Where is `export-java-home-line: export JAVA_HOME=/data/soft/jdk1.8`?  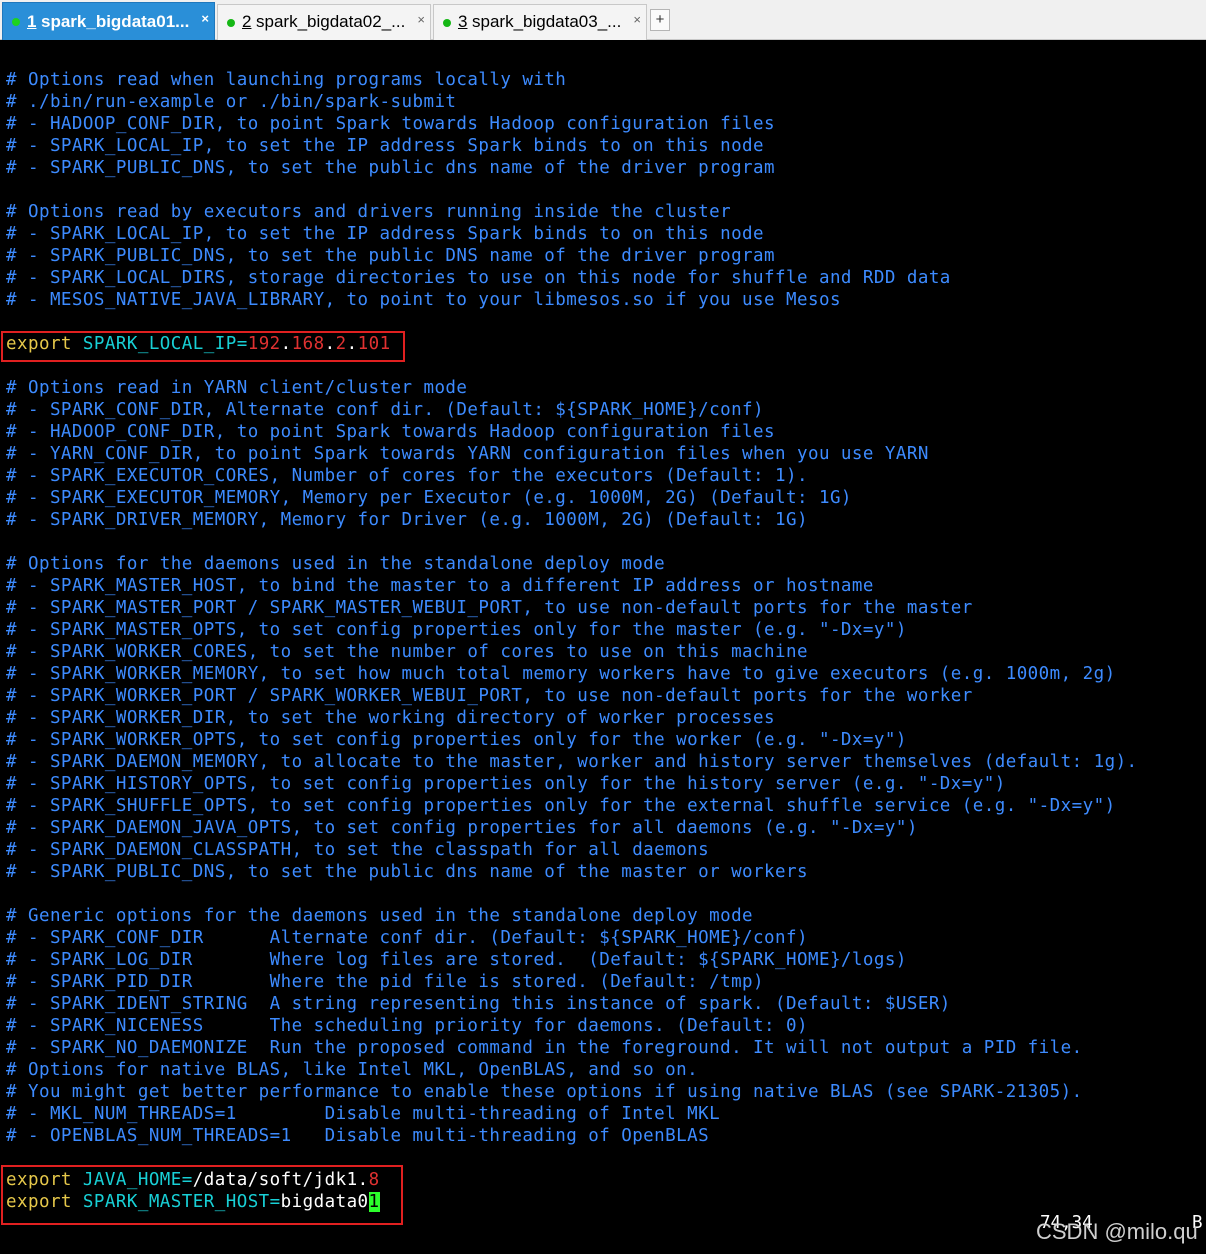 export-java-home-line: export JAVA_HOME=/data/soft/jdk1.8 is located at coordinates (193, 1180).